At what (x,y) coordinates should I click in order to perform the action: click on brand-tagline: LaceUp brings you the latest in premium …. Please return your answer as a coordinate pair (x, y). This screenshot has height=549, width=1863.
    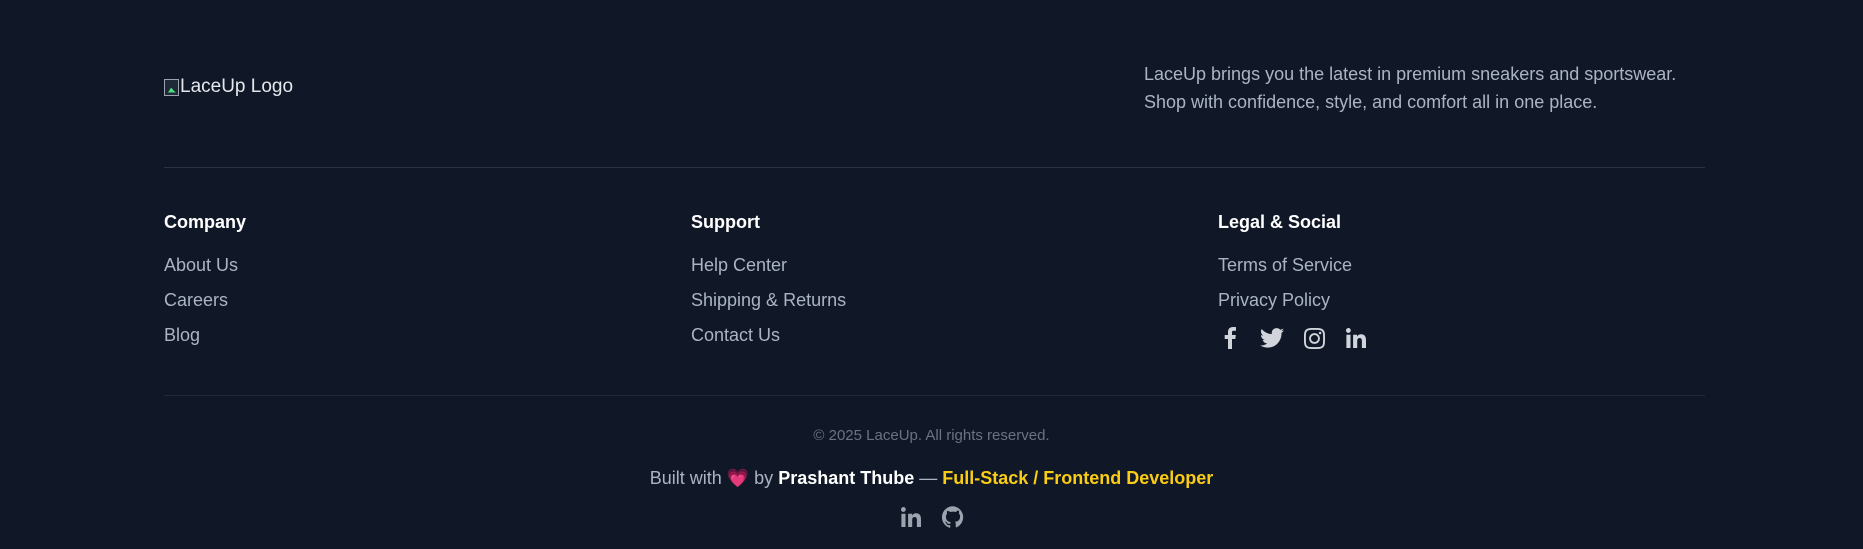
    Looking at the image, I should click on (1410, 88).